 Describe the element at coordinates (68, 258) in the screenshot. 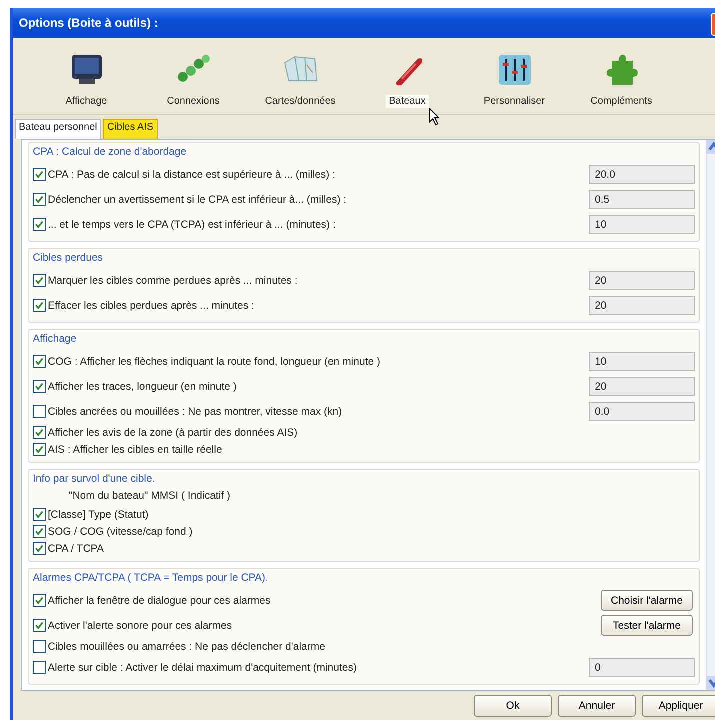

I see `group-title: Cibles perdues` at that location.